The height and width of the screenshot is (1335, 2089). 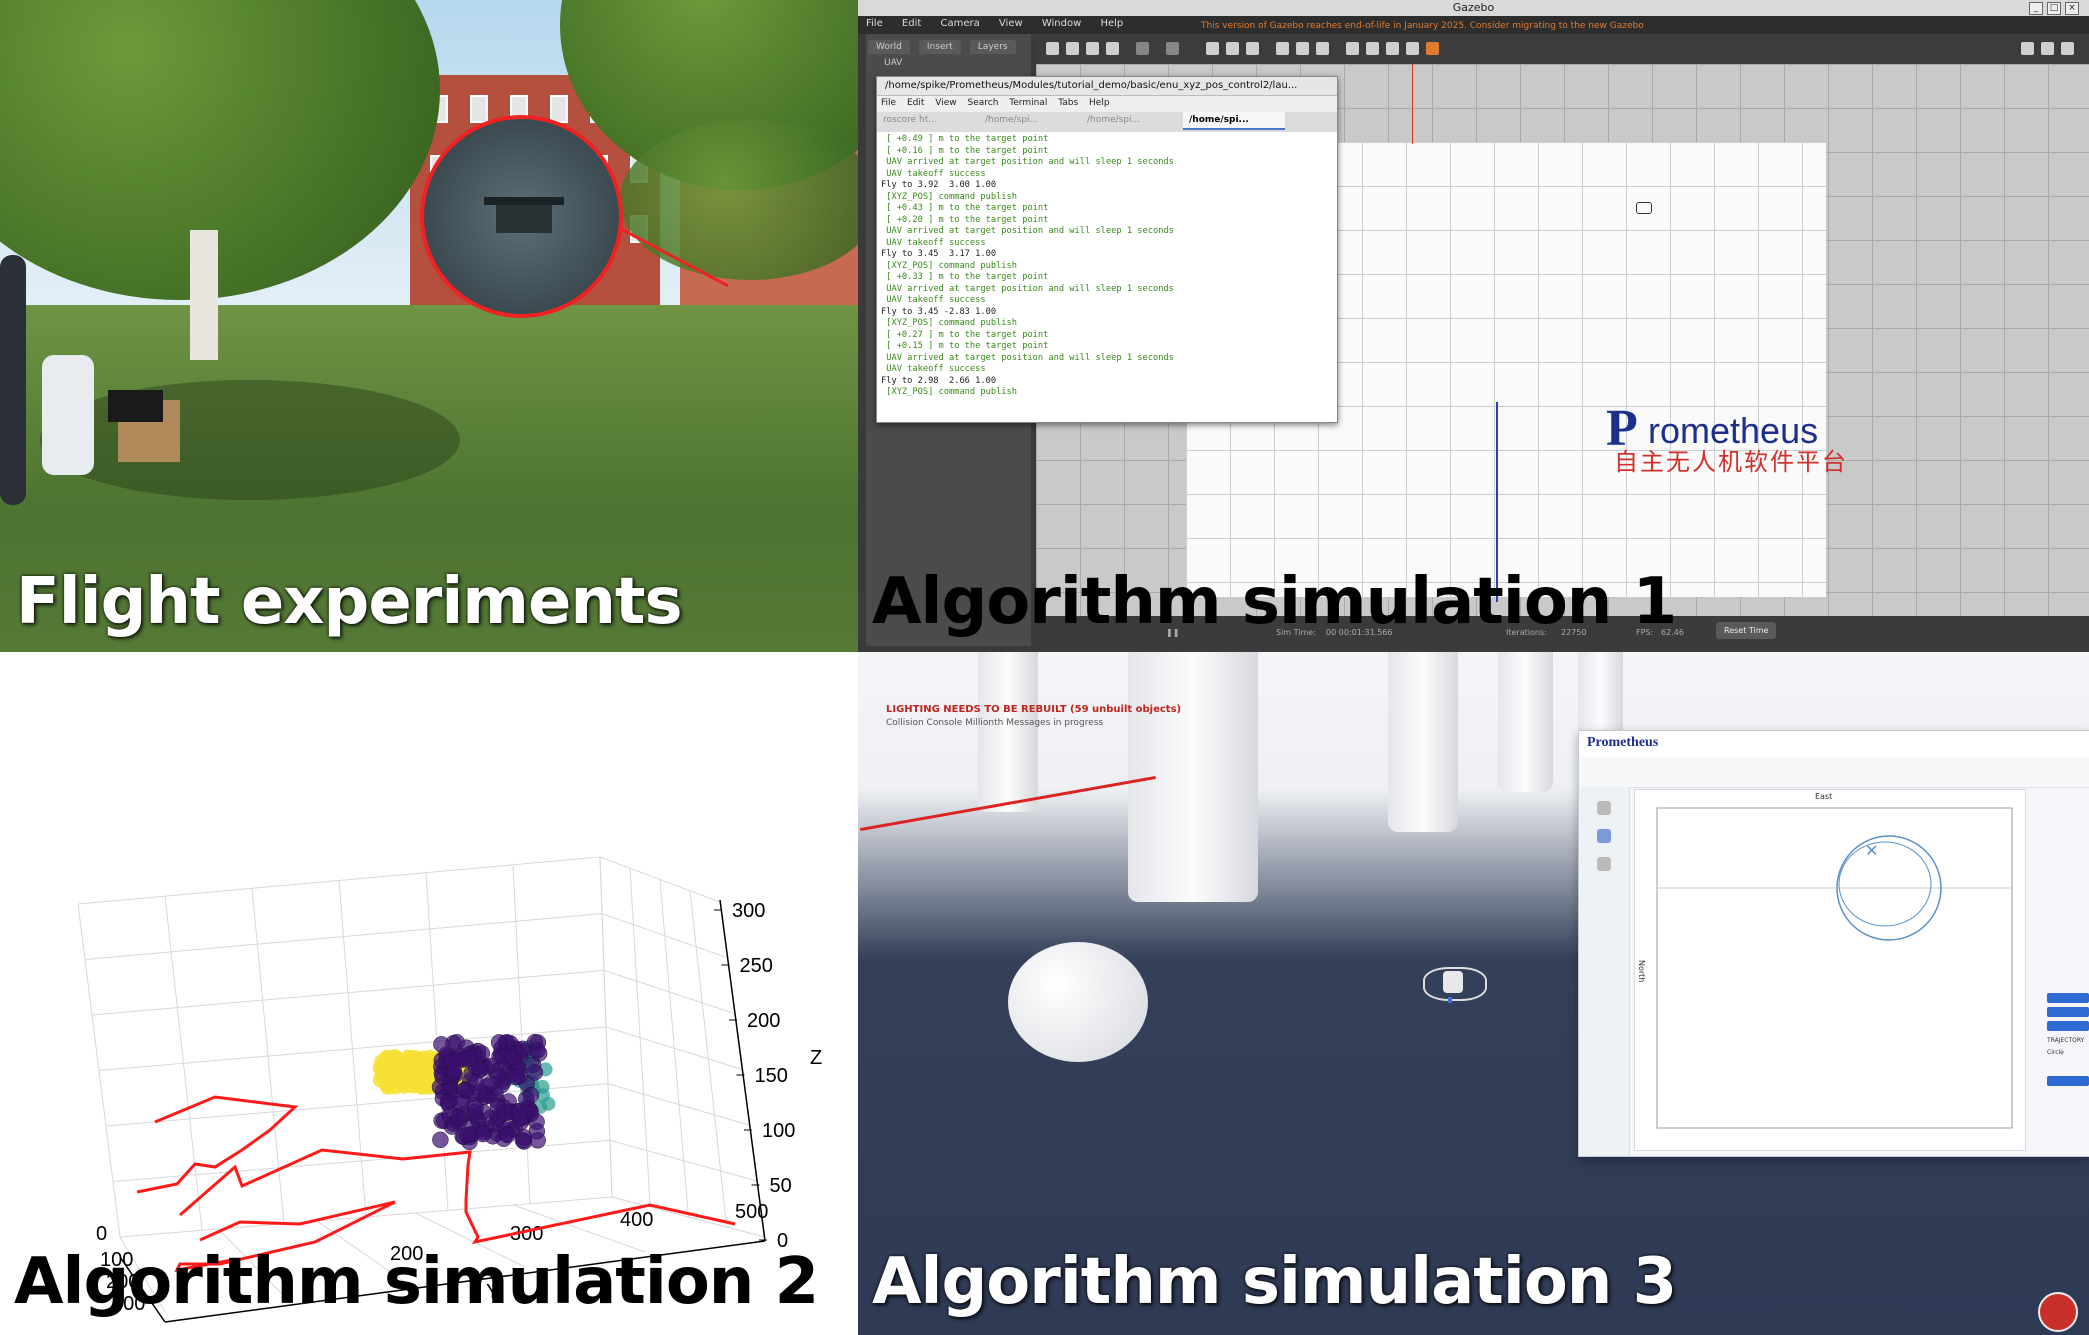 What do you see at coordinates (1172, 48) in the screenshot?
I see `redo-icon` at bounding box center [1172, 48].